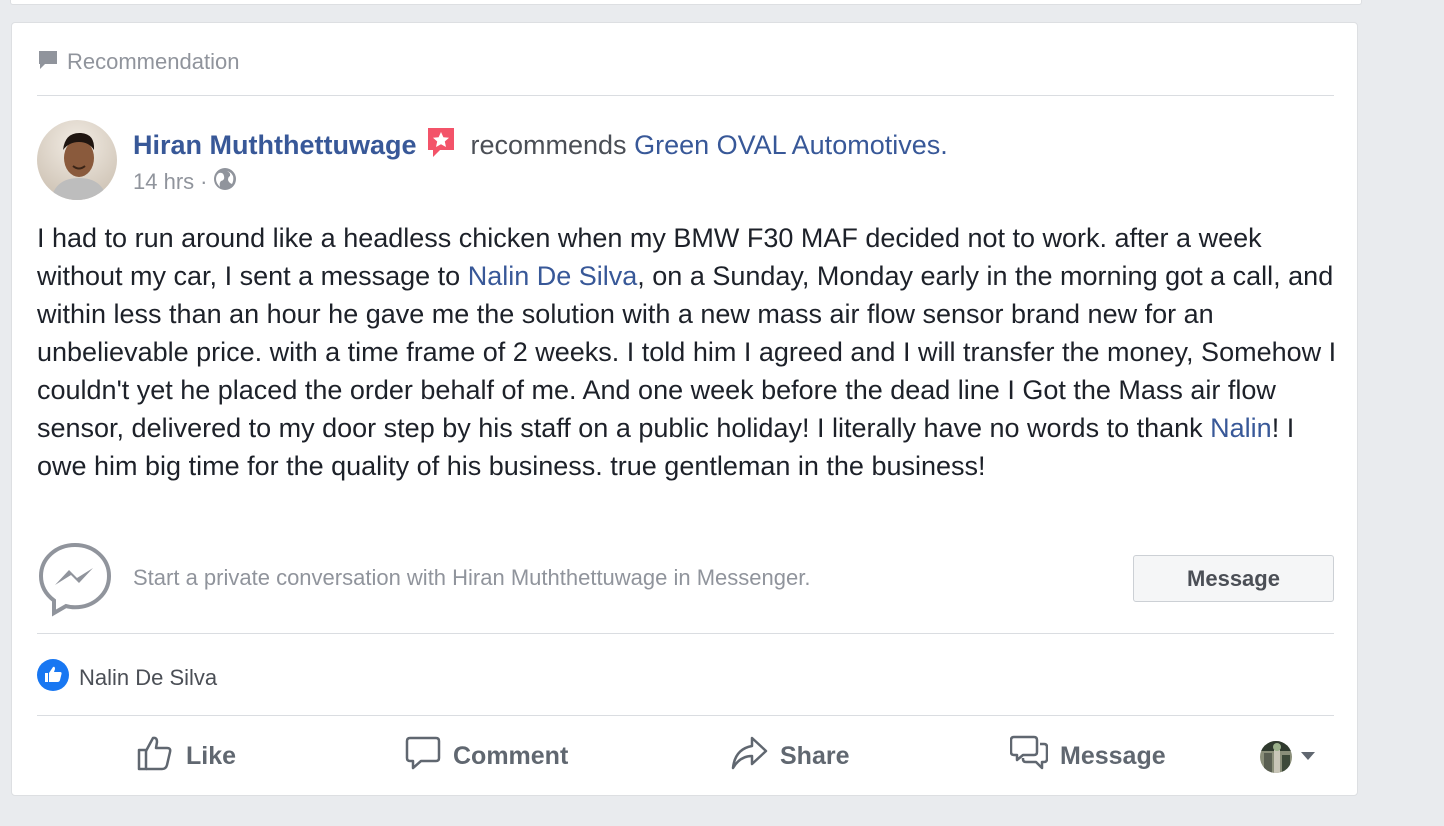  What do you see at coordinates (685, 95) in the screenshot?
I see `header-divider` at bounding box center [685, 95].